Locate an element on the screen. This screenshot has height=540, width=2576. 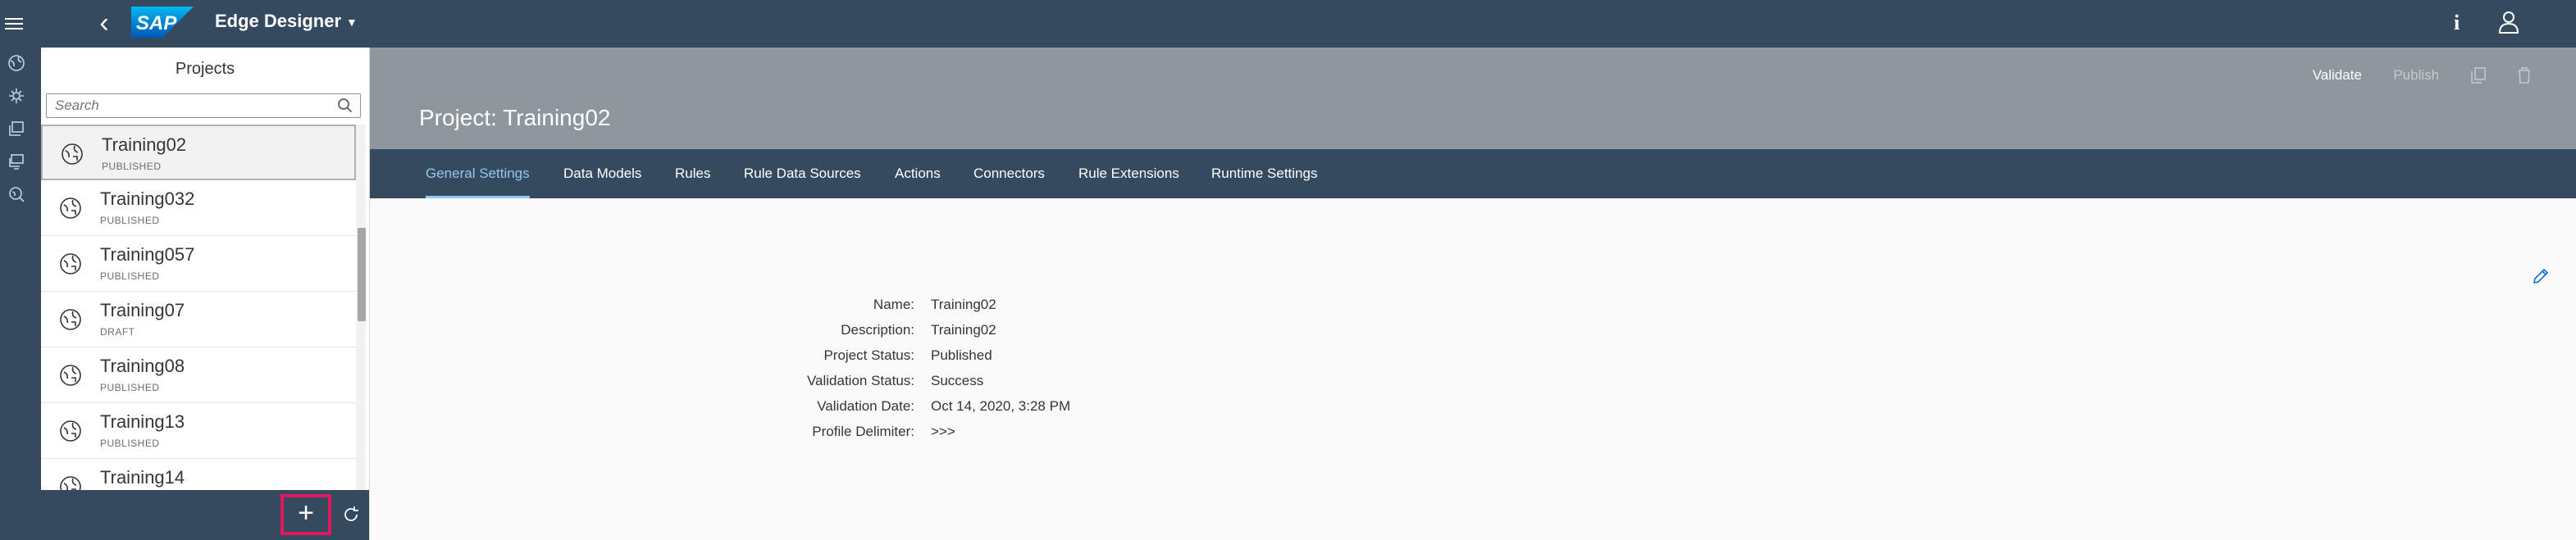
back-icon: ‹ is located at coordinates (104, 23).